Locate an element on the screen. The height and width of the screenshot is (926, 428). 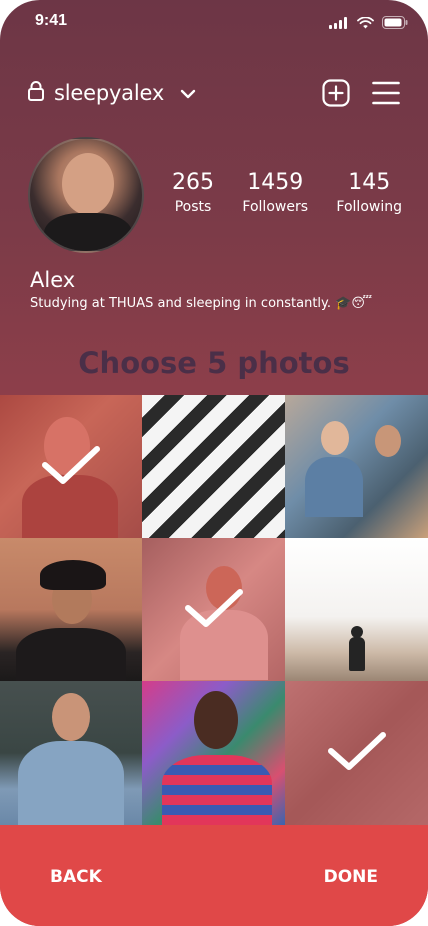
chevron-down-icon is located at coordinates (185, 93).